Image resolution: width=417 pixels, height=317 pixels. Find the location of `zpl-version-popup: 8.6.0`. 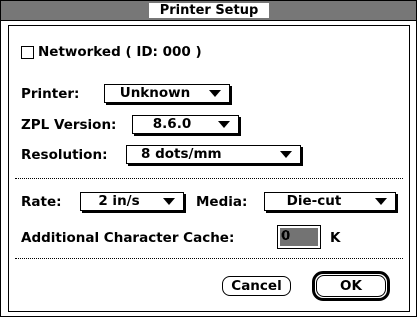

zpl-version-popup: 8.6.0 is located at coordinates (185, 124).